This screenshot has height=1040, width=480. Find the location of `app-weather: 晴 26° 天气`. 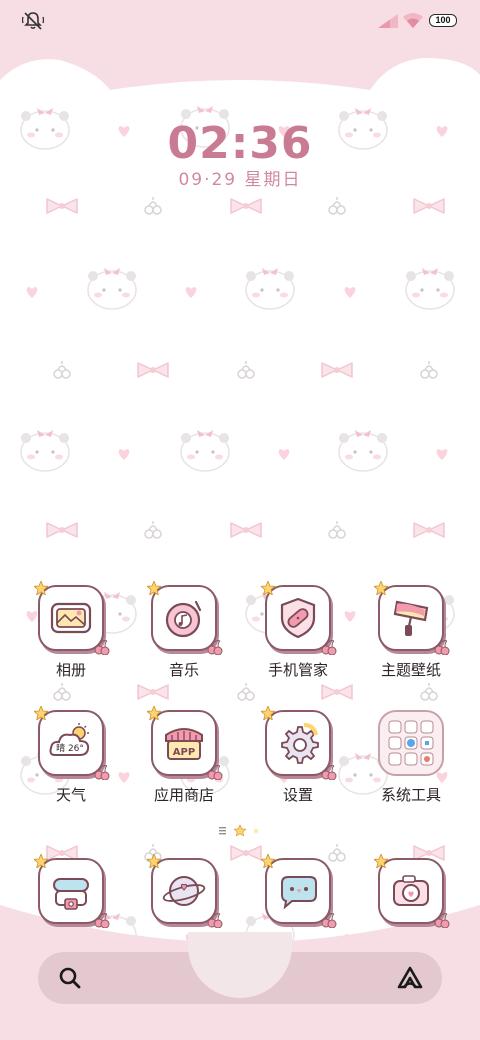

app-weather: 晴 26° 天气 is located at coordinates (71, 755).